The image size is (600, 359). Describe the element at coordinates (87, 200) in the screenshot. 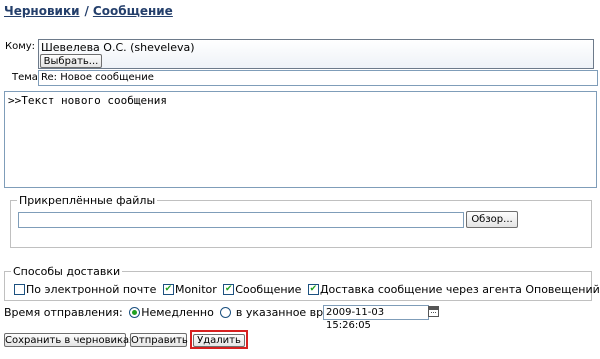

I see `attachments-legend: Прикреплённые файлы` at that location.